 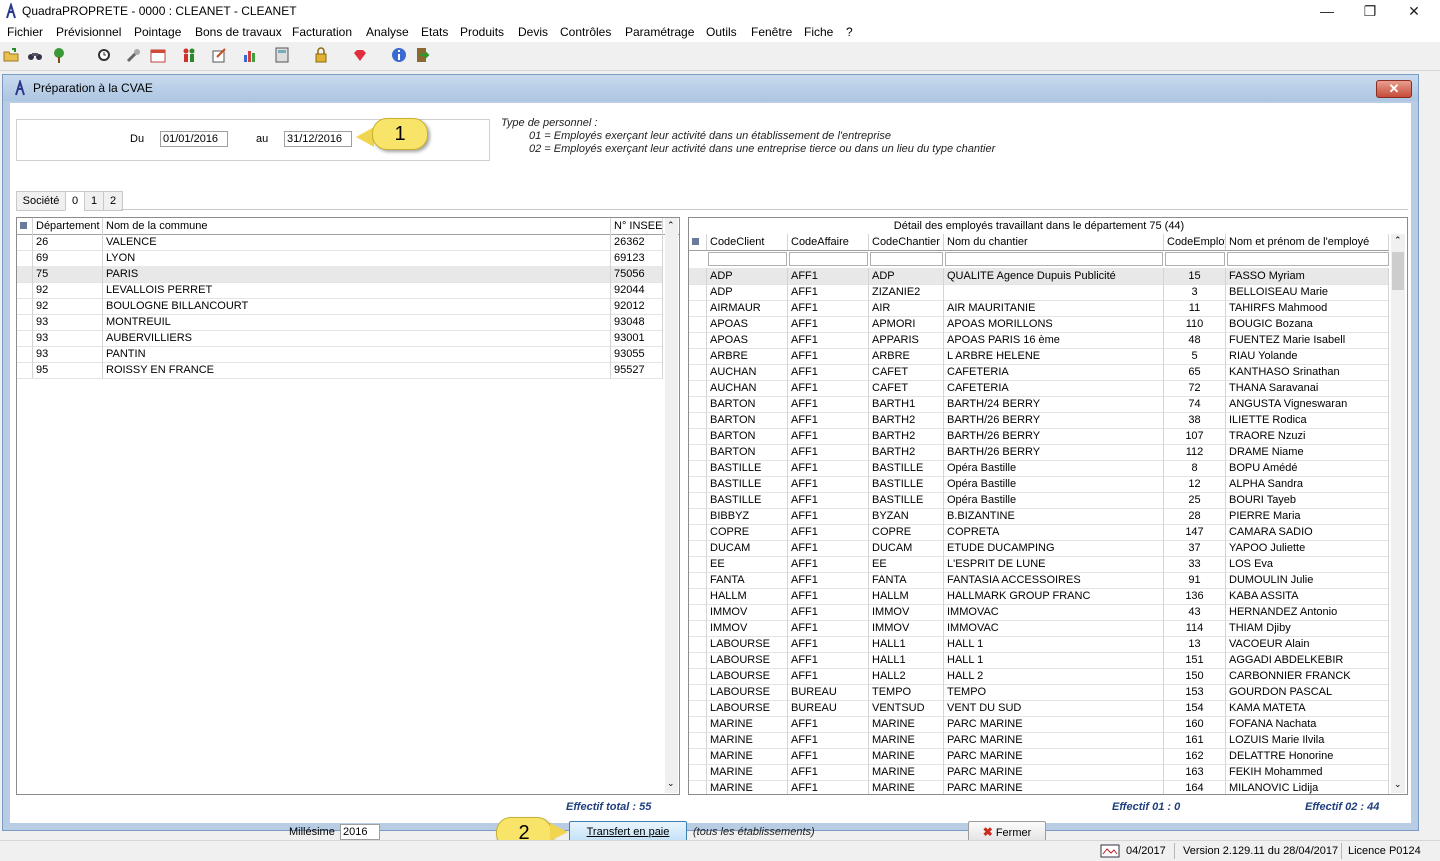 What do you see at coordinates (1039, 292) in the screenshot?
I see `employee-row: ADP AFF1 ZIZANIE2 3 BELLOISEAU Marie` at bounding box center [1039, 292].